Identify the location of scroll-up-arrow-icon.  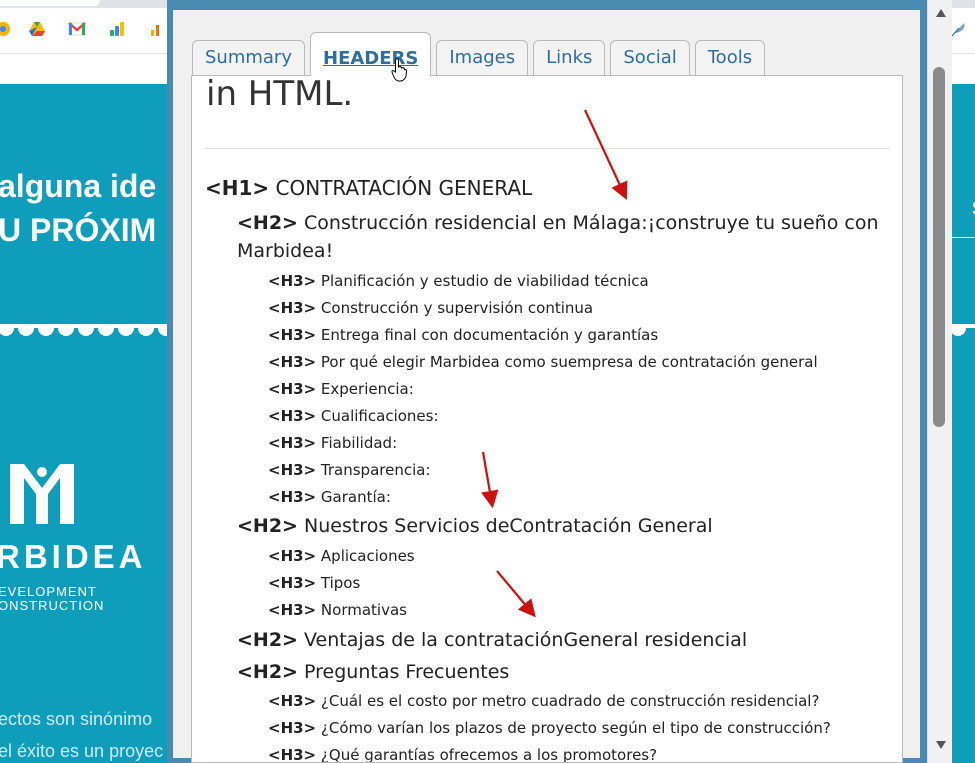
(941, 13).